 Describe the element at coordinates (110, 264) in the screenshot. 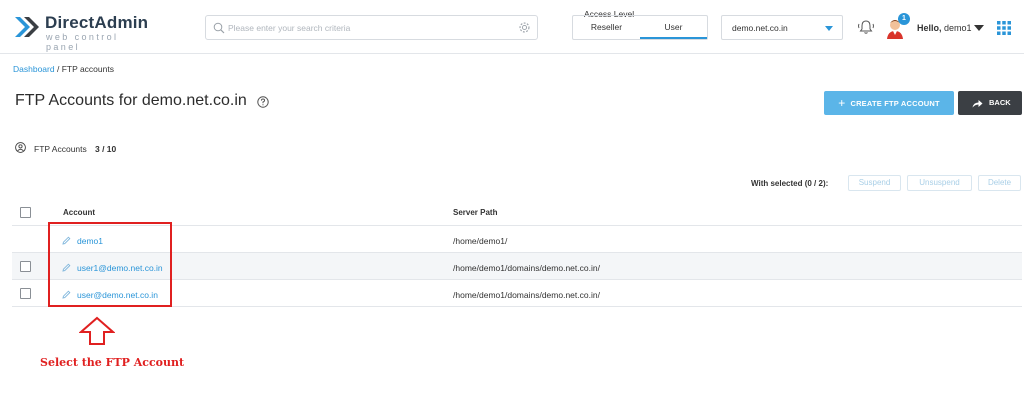

I see `annotation-highlight-box` at that location.